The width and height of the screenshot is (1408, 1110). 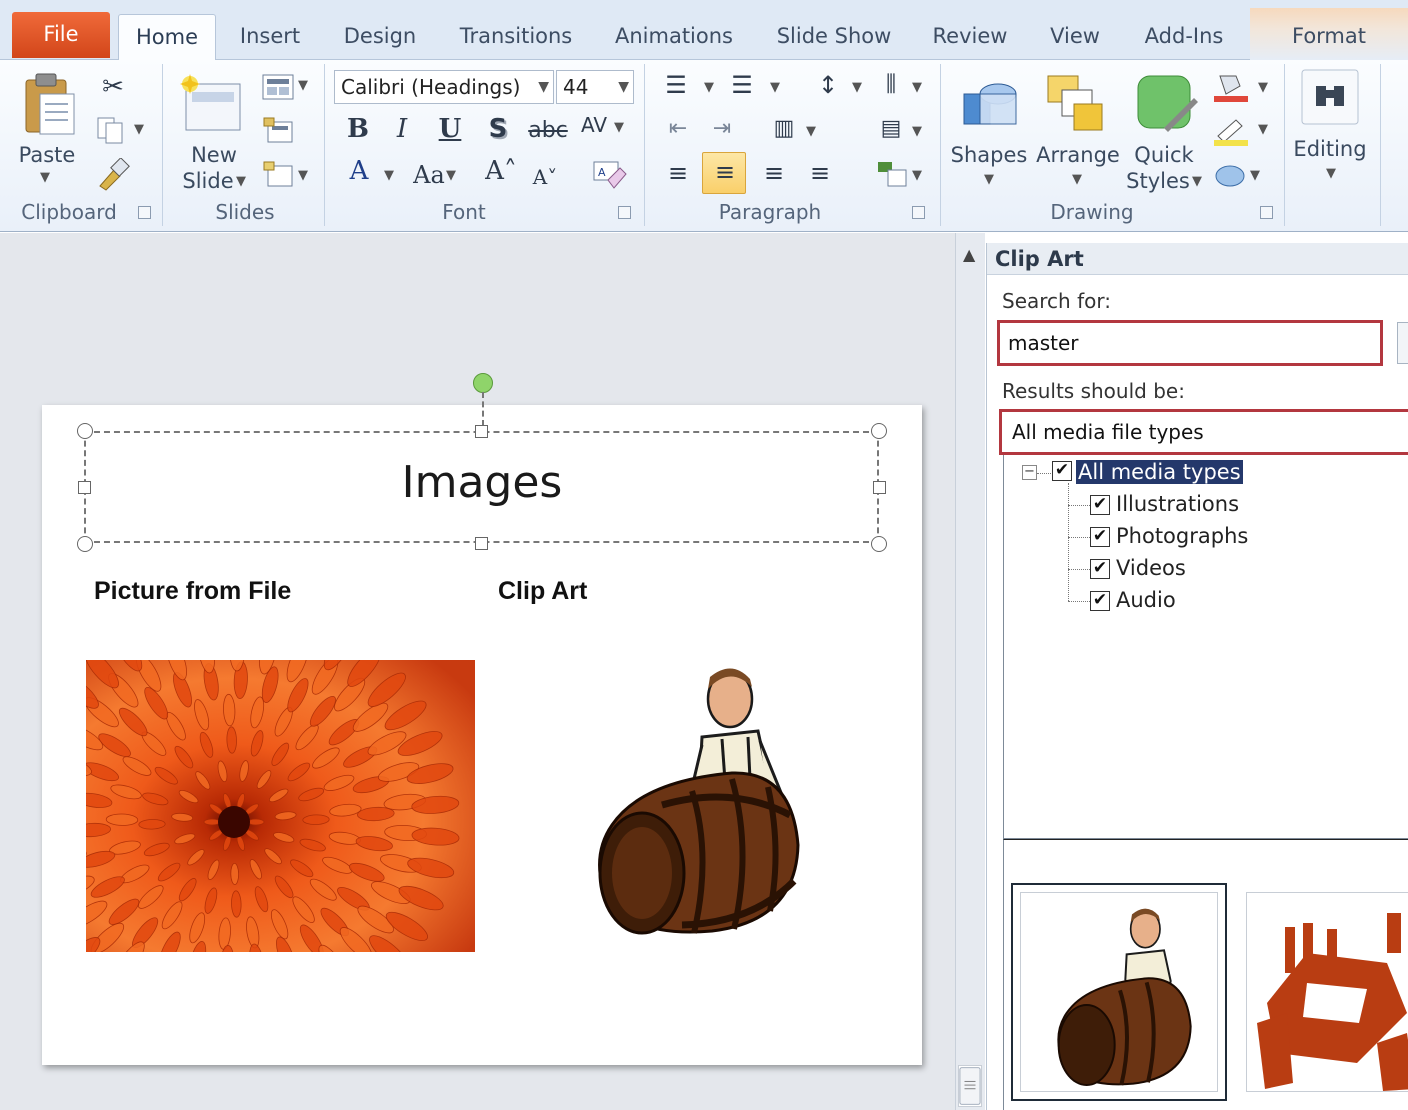 I want to click on paste-button: Paste, so click(x=47, y=155).